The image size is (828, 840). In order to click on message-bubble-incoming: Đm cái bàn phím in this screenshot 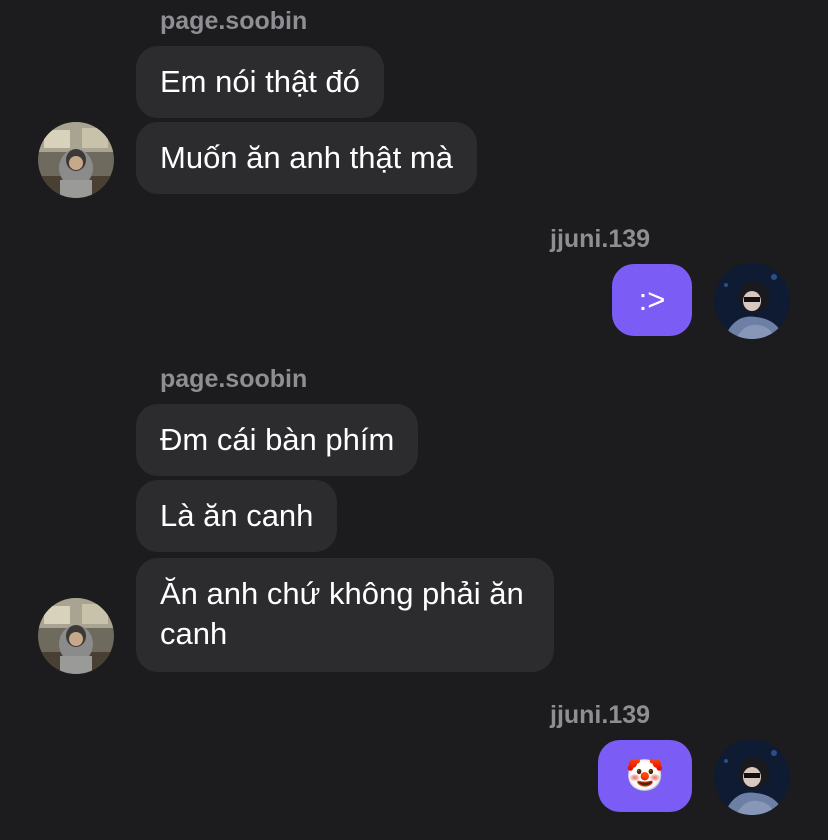, I will do `click(277, 440)`.